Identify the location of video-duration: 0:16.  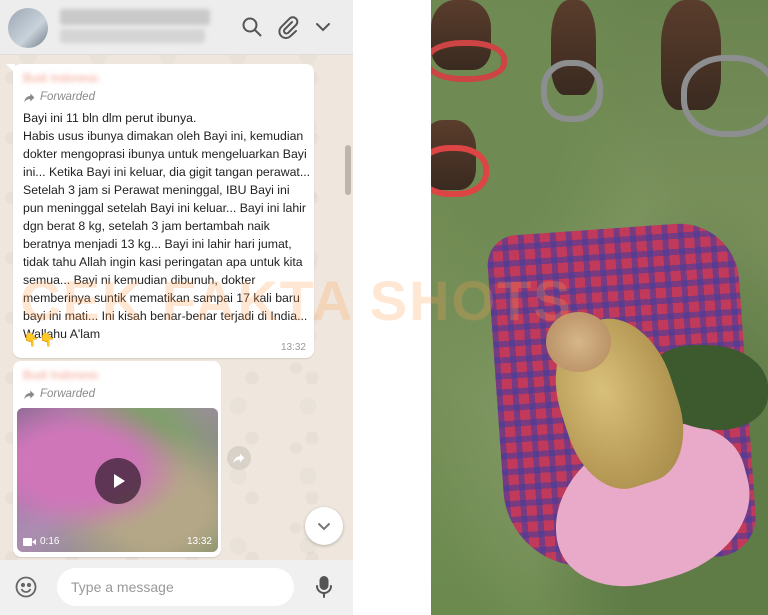
(41, 541).